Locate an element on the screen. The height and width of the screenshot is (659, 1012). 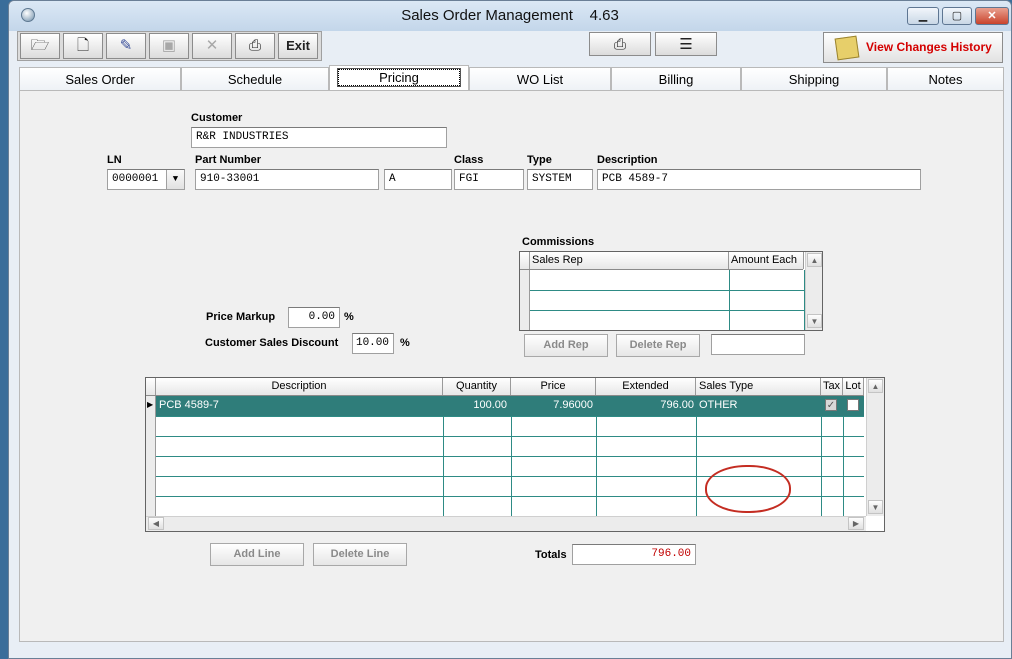
table-row: PCB 4589-7 100.00 7.96000 796.00 OTHER ✓ is located at coordinates (510, 406).